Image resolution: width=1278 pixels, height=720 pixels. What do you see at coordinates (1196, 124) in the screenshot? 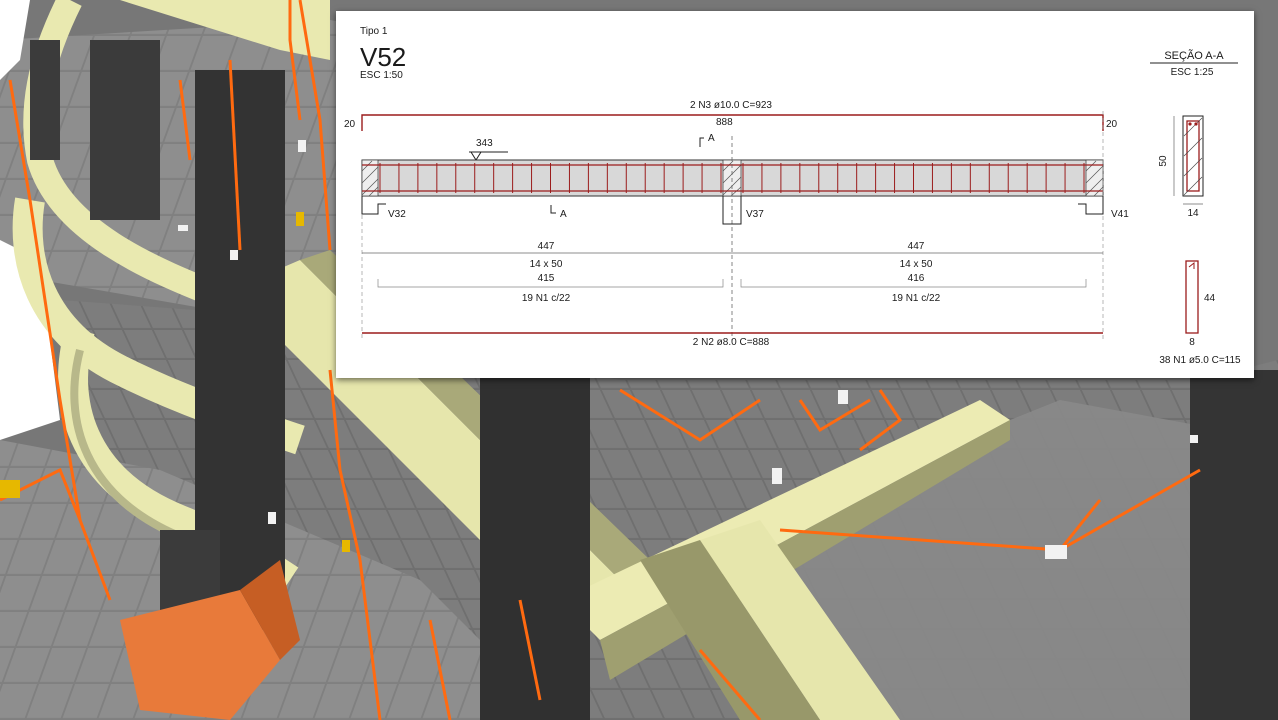
I see `section-bar-tr` at bounding box center [1196, 124].